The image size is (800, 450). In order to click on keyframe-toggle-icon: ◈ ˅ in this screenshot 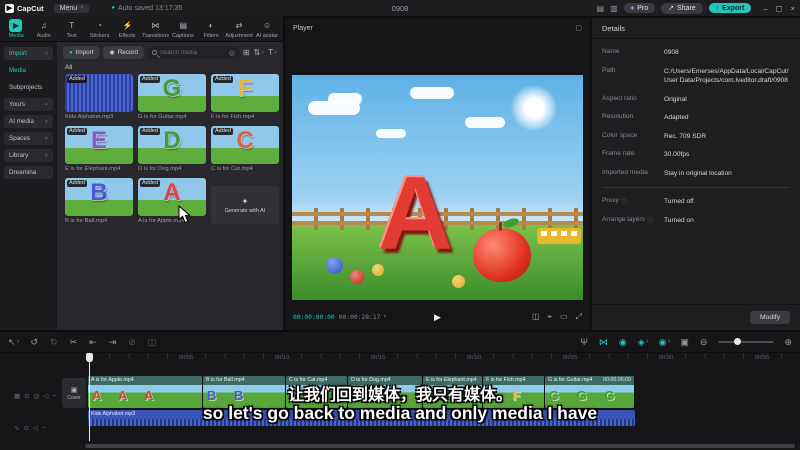, I will do `click(643, 342)`.